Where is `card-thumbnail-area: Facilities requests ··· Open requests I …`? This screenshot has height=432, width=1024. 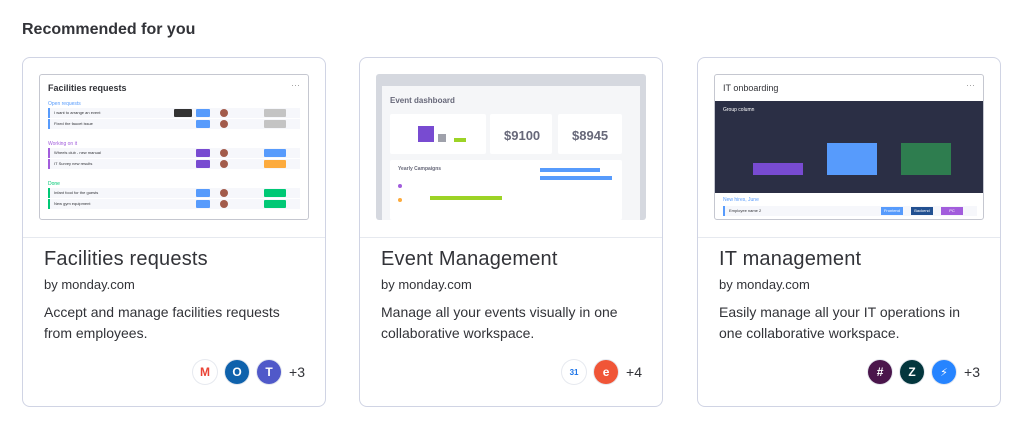 card-thumbnail-area: Facilities requests ··· Open requests I … is located at coordinates (174, 148).